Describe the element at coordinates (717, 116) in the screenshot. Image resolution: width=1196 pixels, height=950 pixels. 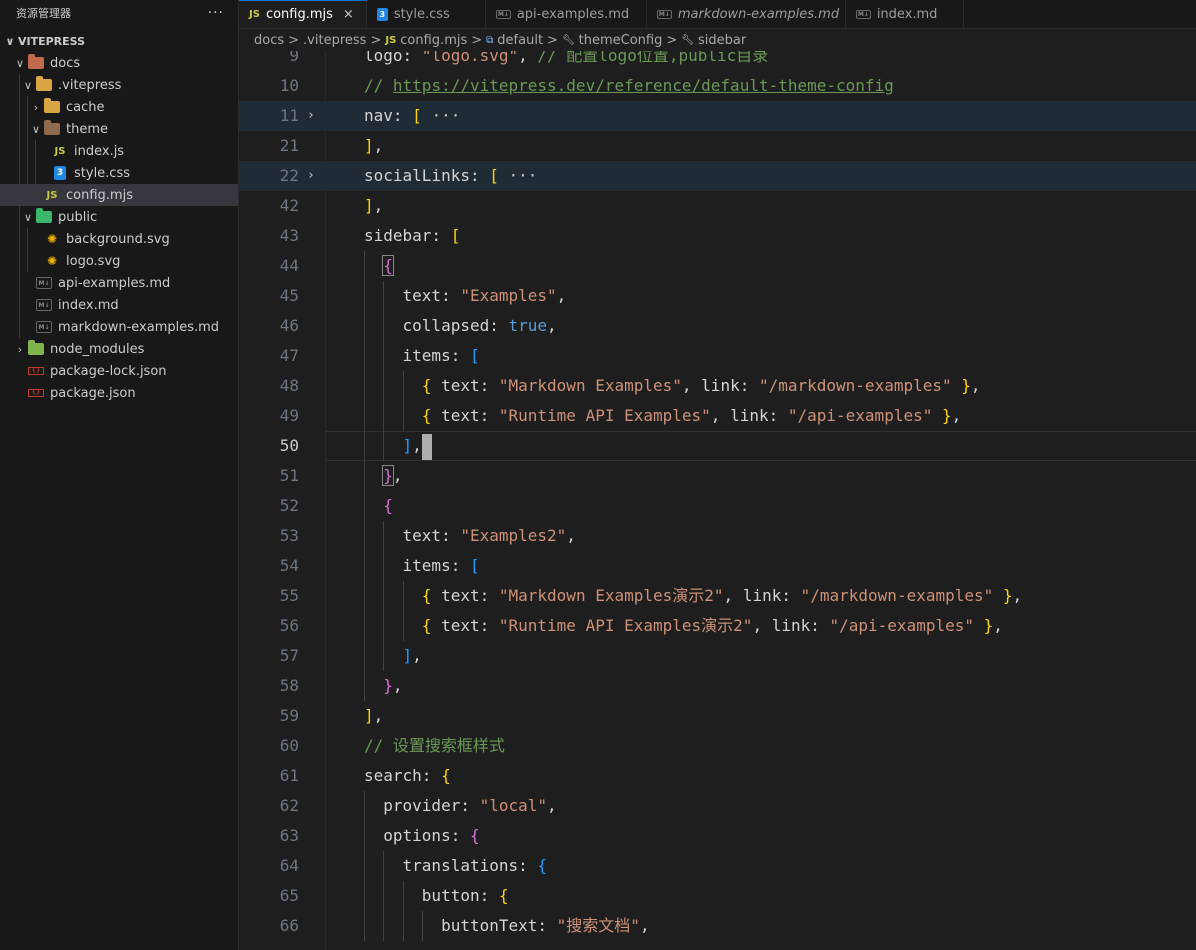
I see `code-line: 11 › nav: [ ···` at that location.